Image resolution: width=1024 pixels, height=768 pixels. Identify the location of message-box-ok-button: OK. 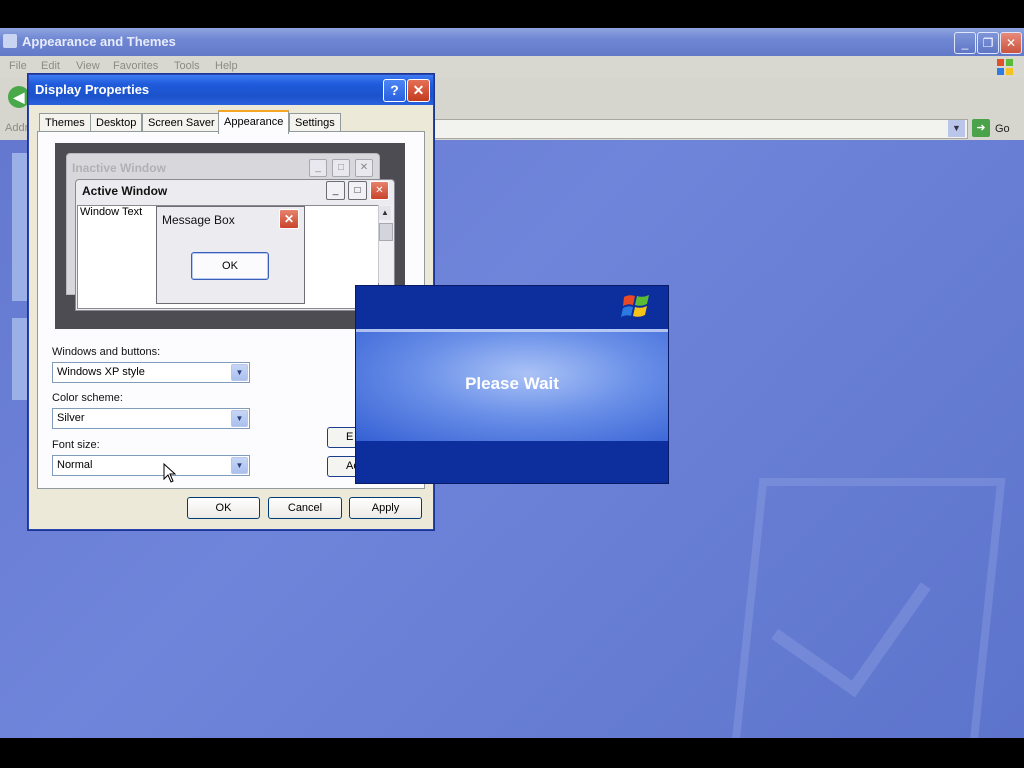
(230, 266).